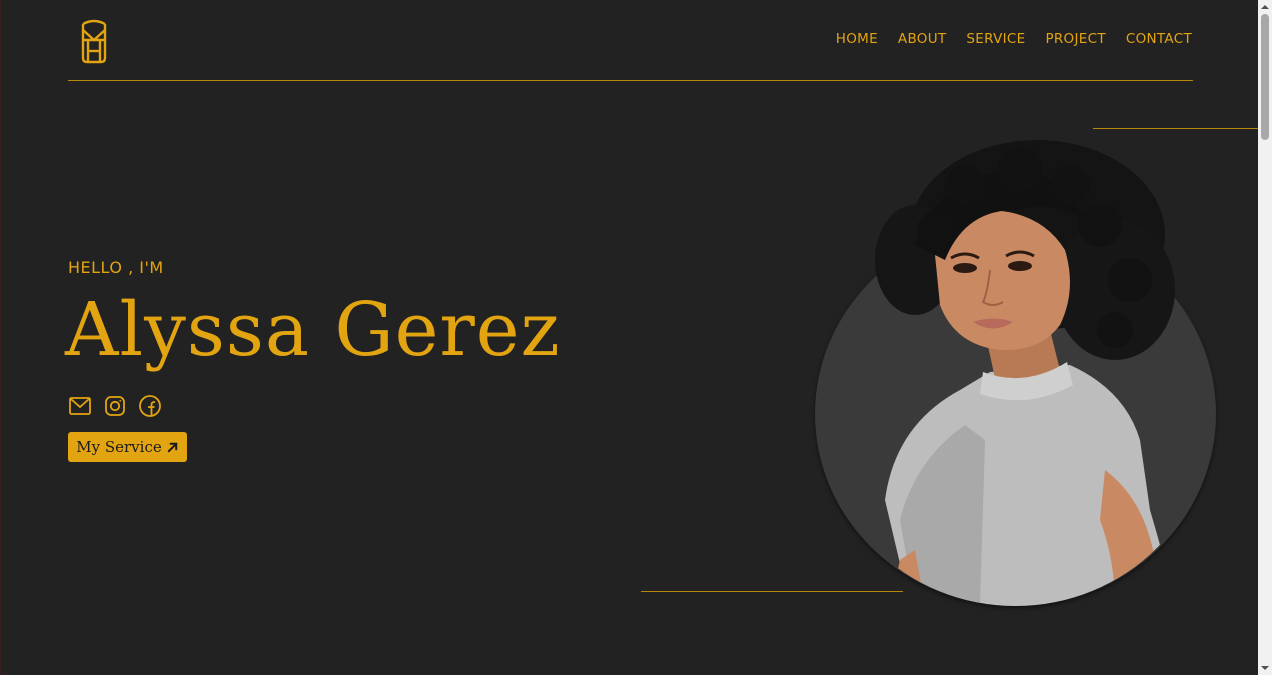 This screenshot has width=1272, height=675. I want to click on nav-service: SERVICE, so click(995, 39).